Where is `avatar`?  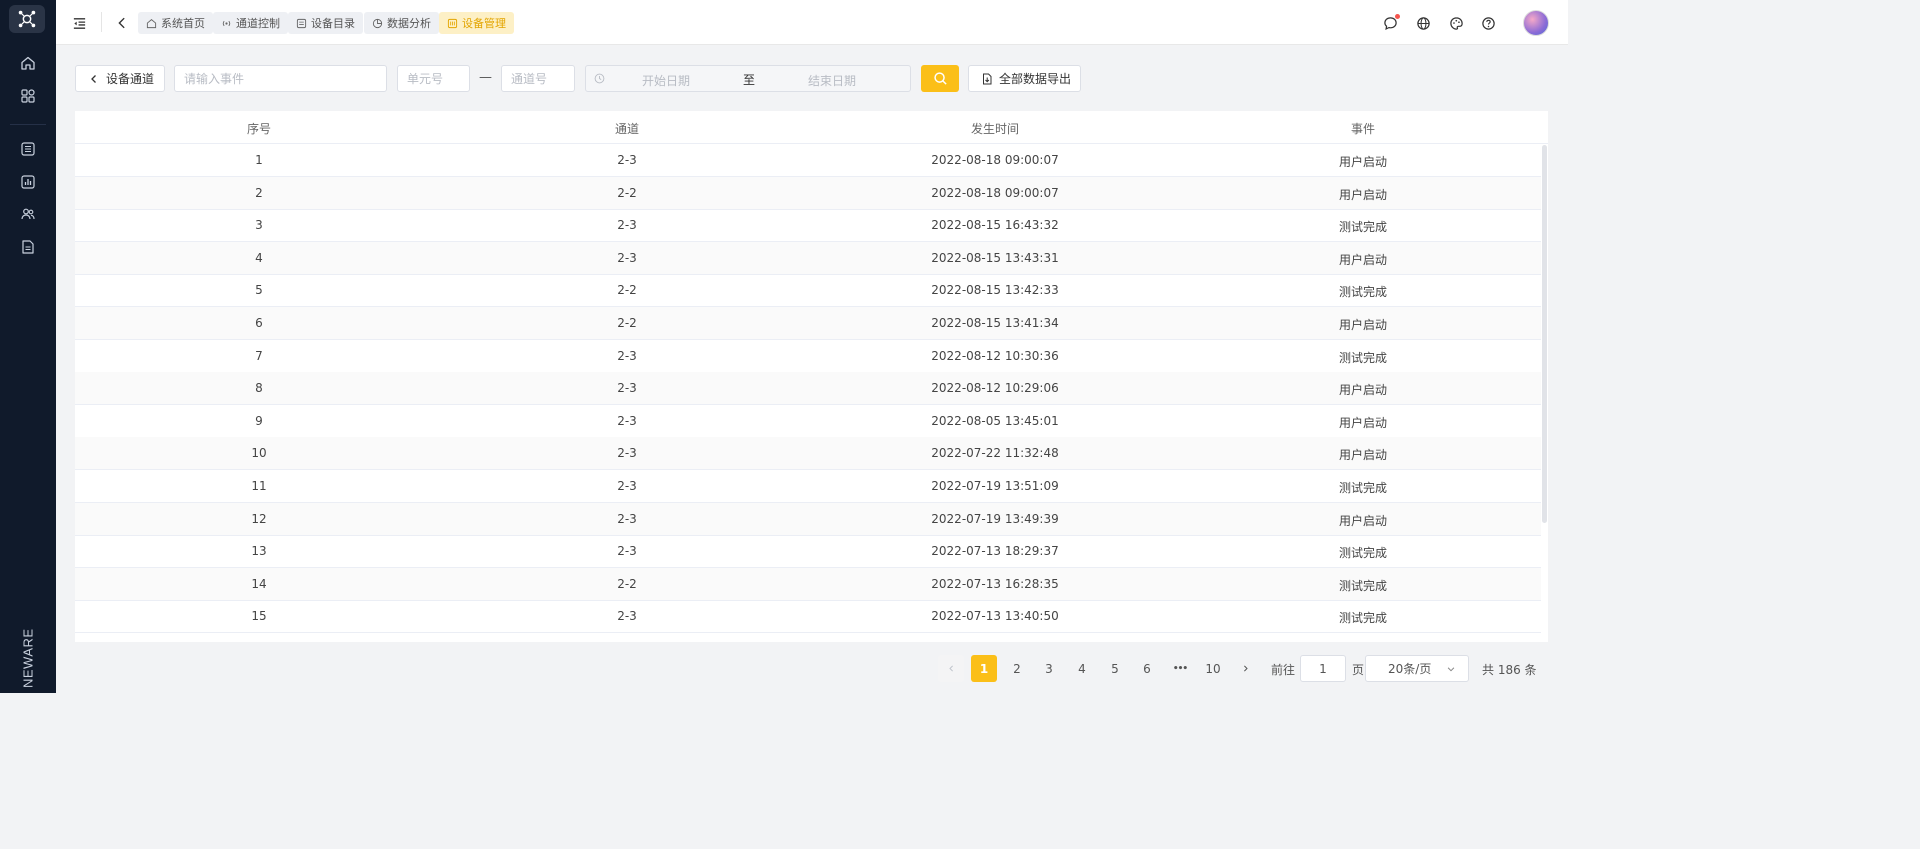
avatar is located at coordinates (1536, 23).